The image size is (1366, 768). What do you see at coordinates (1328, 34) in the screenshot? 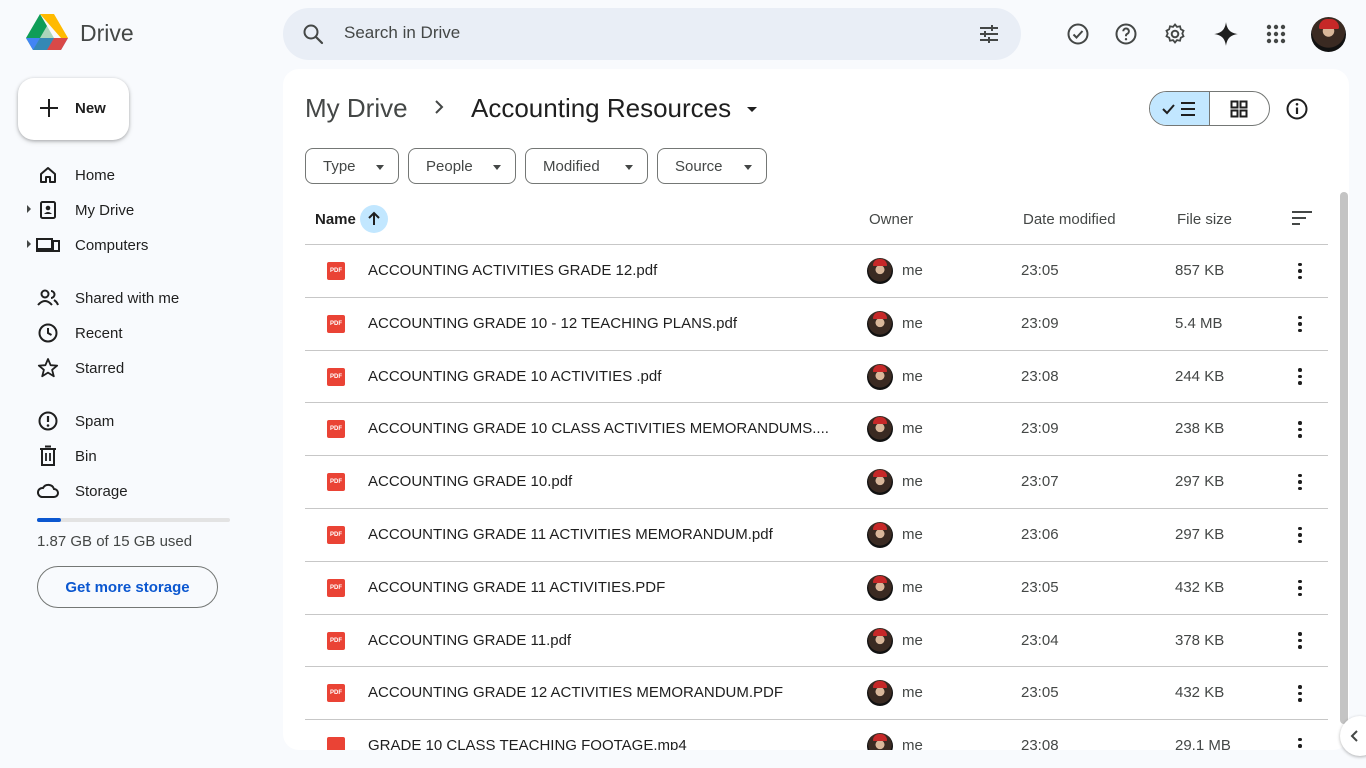
I see `account-avatar` at bounding box center [1328, 34].